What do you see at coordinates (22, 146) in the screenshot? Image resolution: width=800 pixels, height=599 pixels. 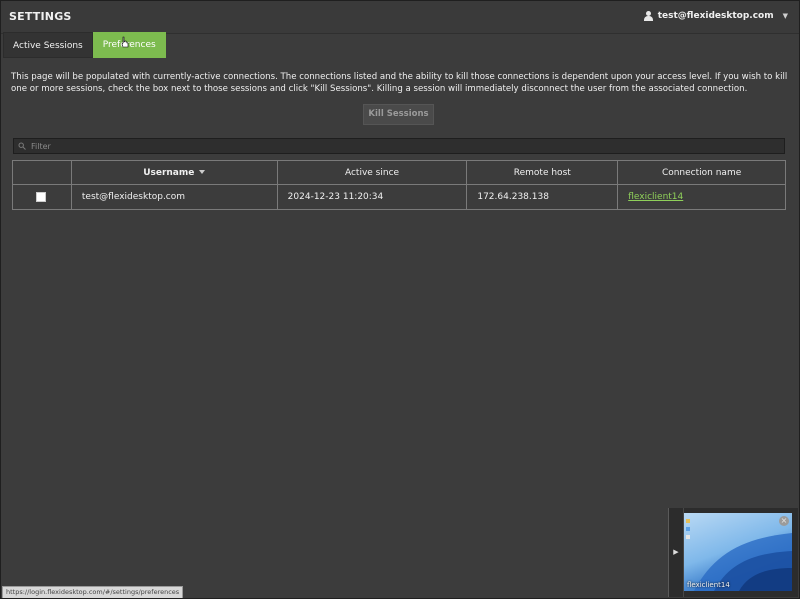 I see `search-icon` at bounding box center [22, 146].